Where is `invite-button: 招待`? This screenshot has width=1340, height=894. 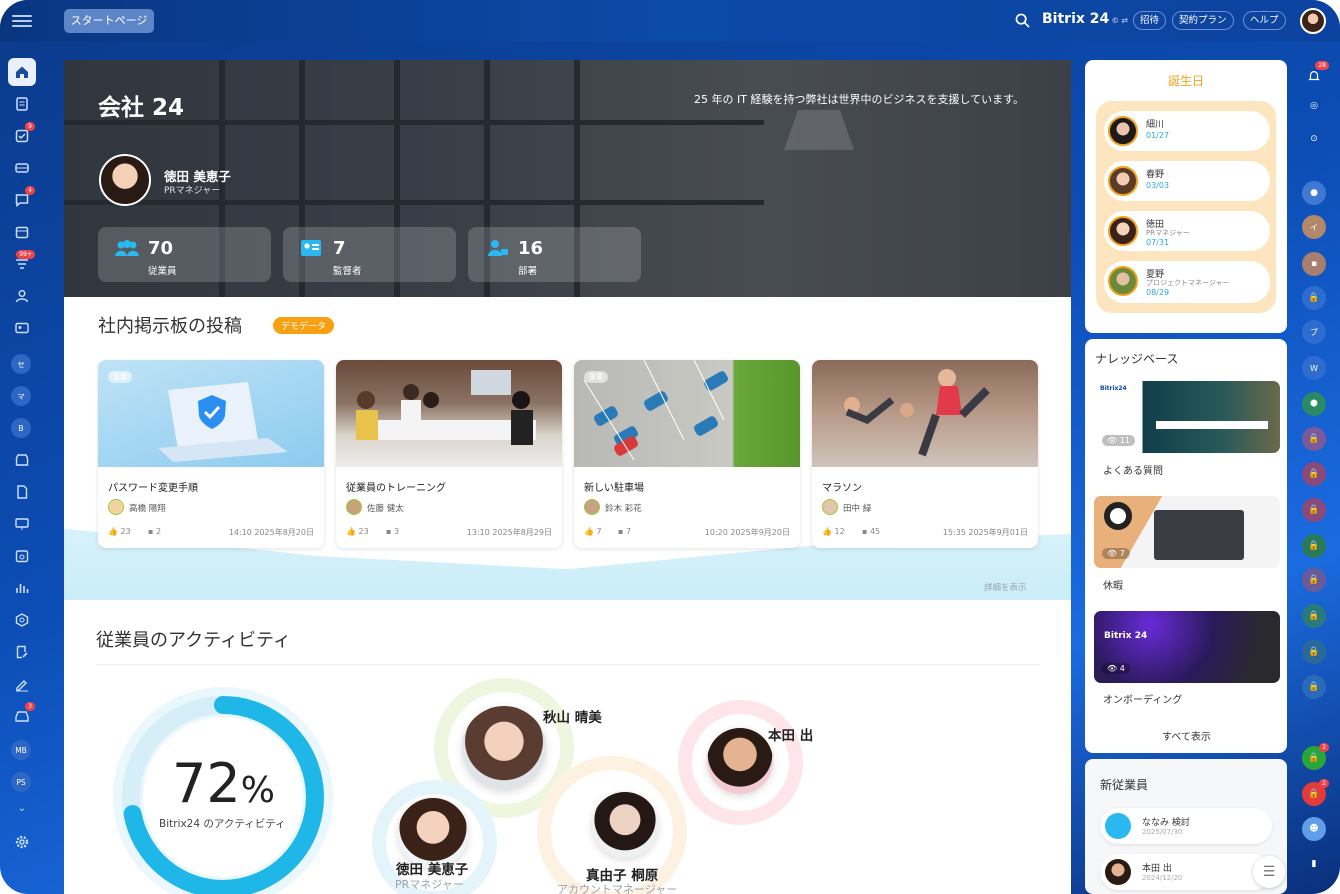 invite-button: 招待 is located at coordinates (1150, 20).